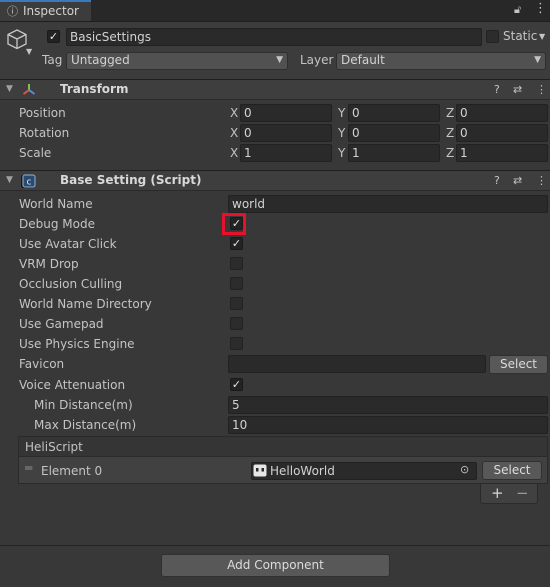 The image size is (550, 587). Describe the element at coordinates (29, 89) in the screenshot. I see `transform-icon` at that location.